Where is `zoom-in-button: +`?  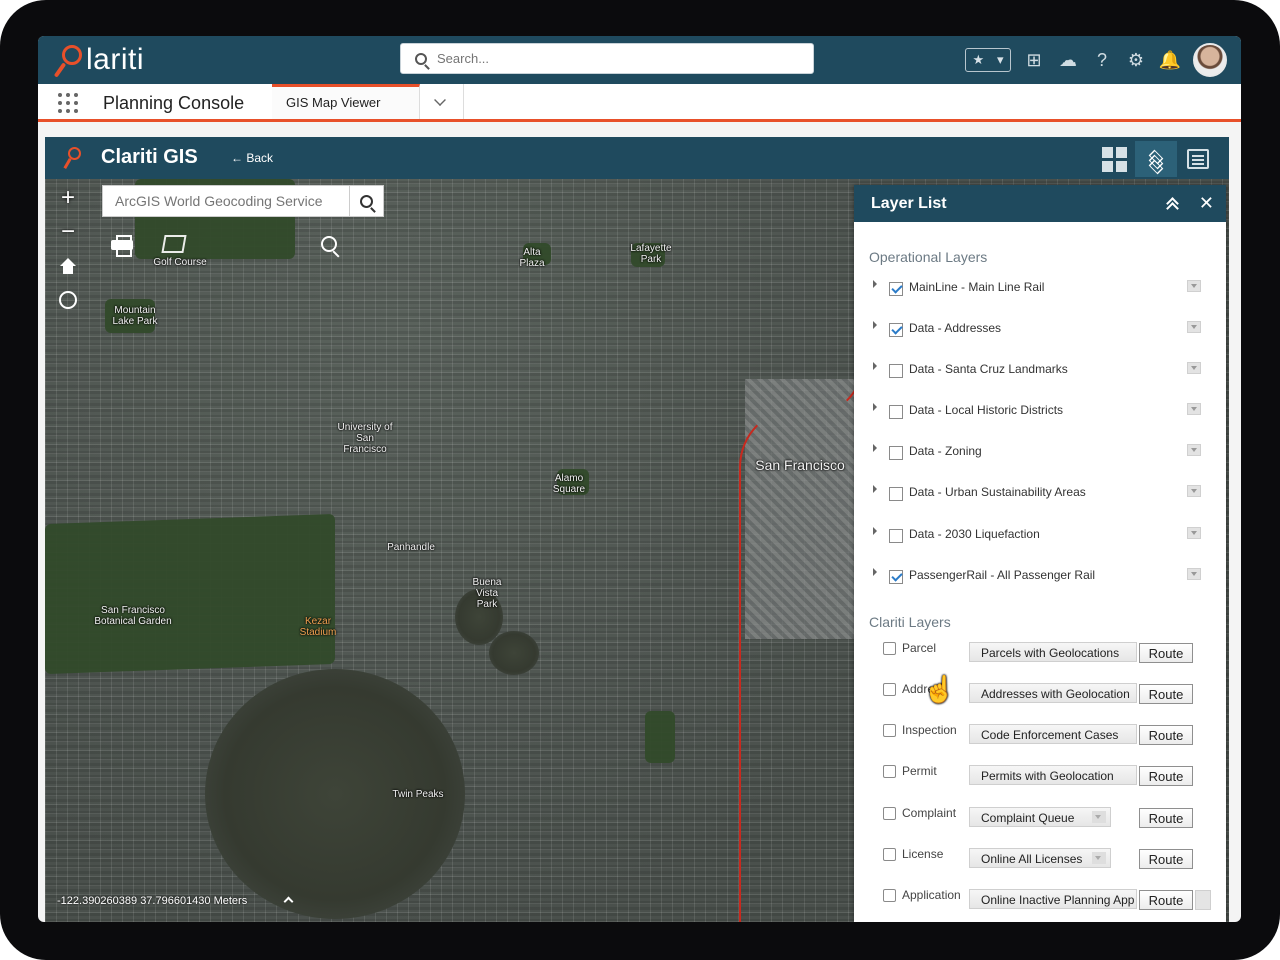
zoom-in-button: + is located at coordinates (68, 197).